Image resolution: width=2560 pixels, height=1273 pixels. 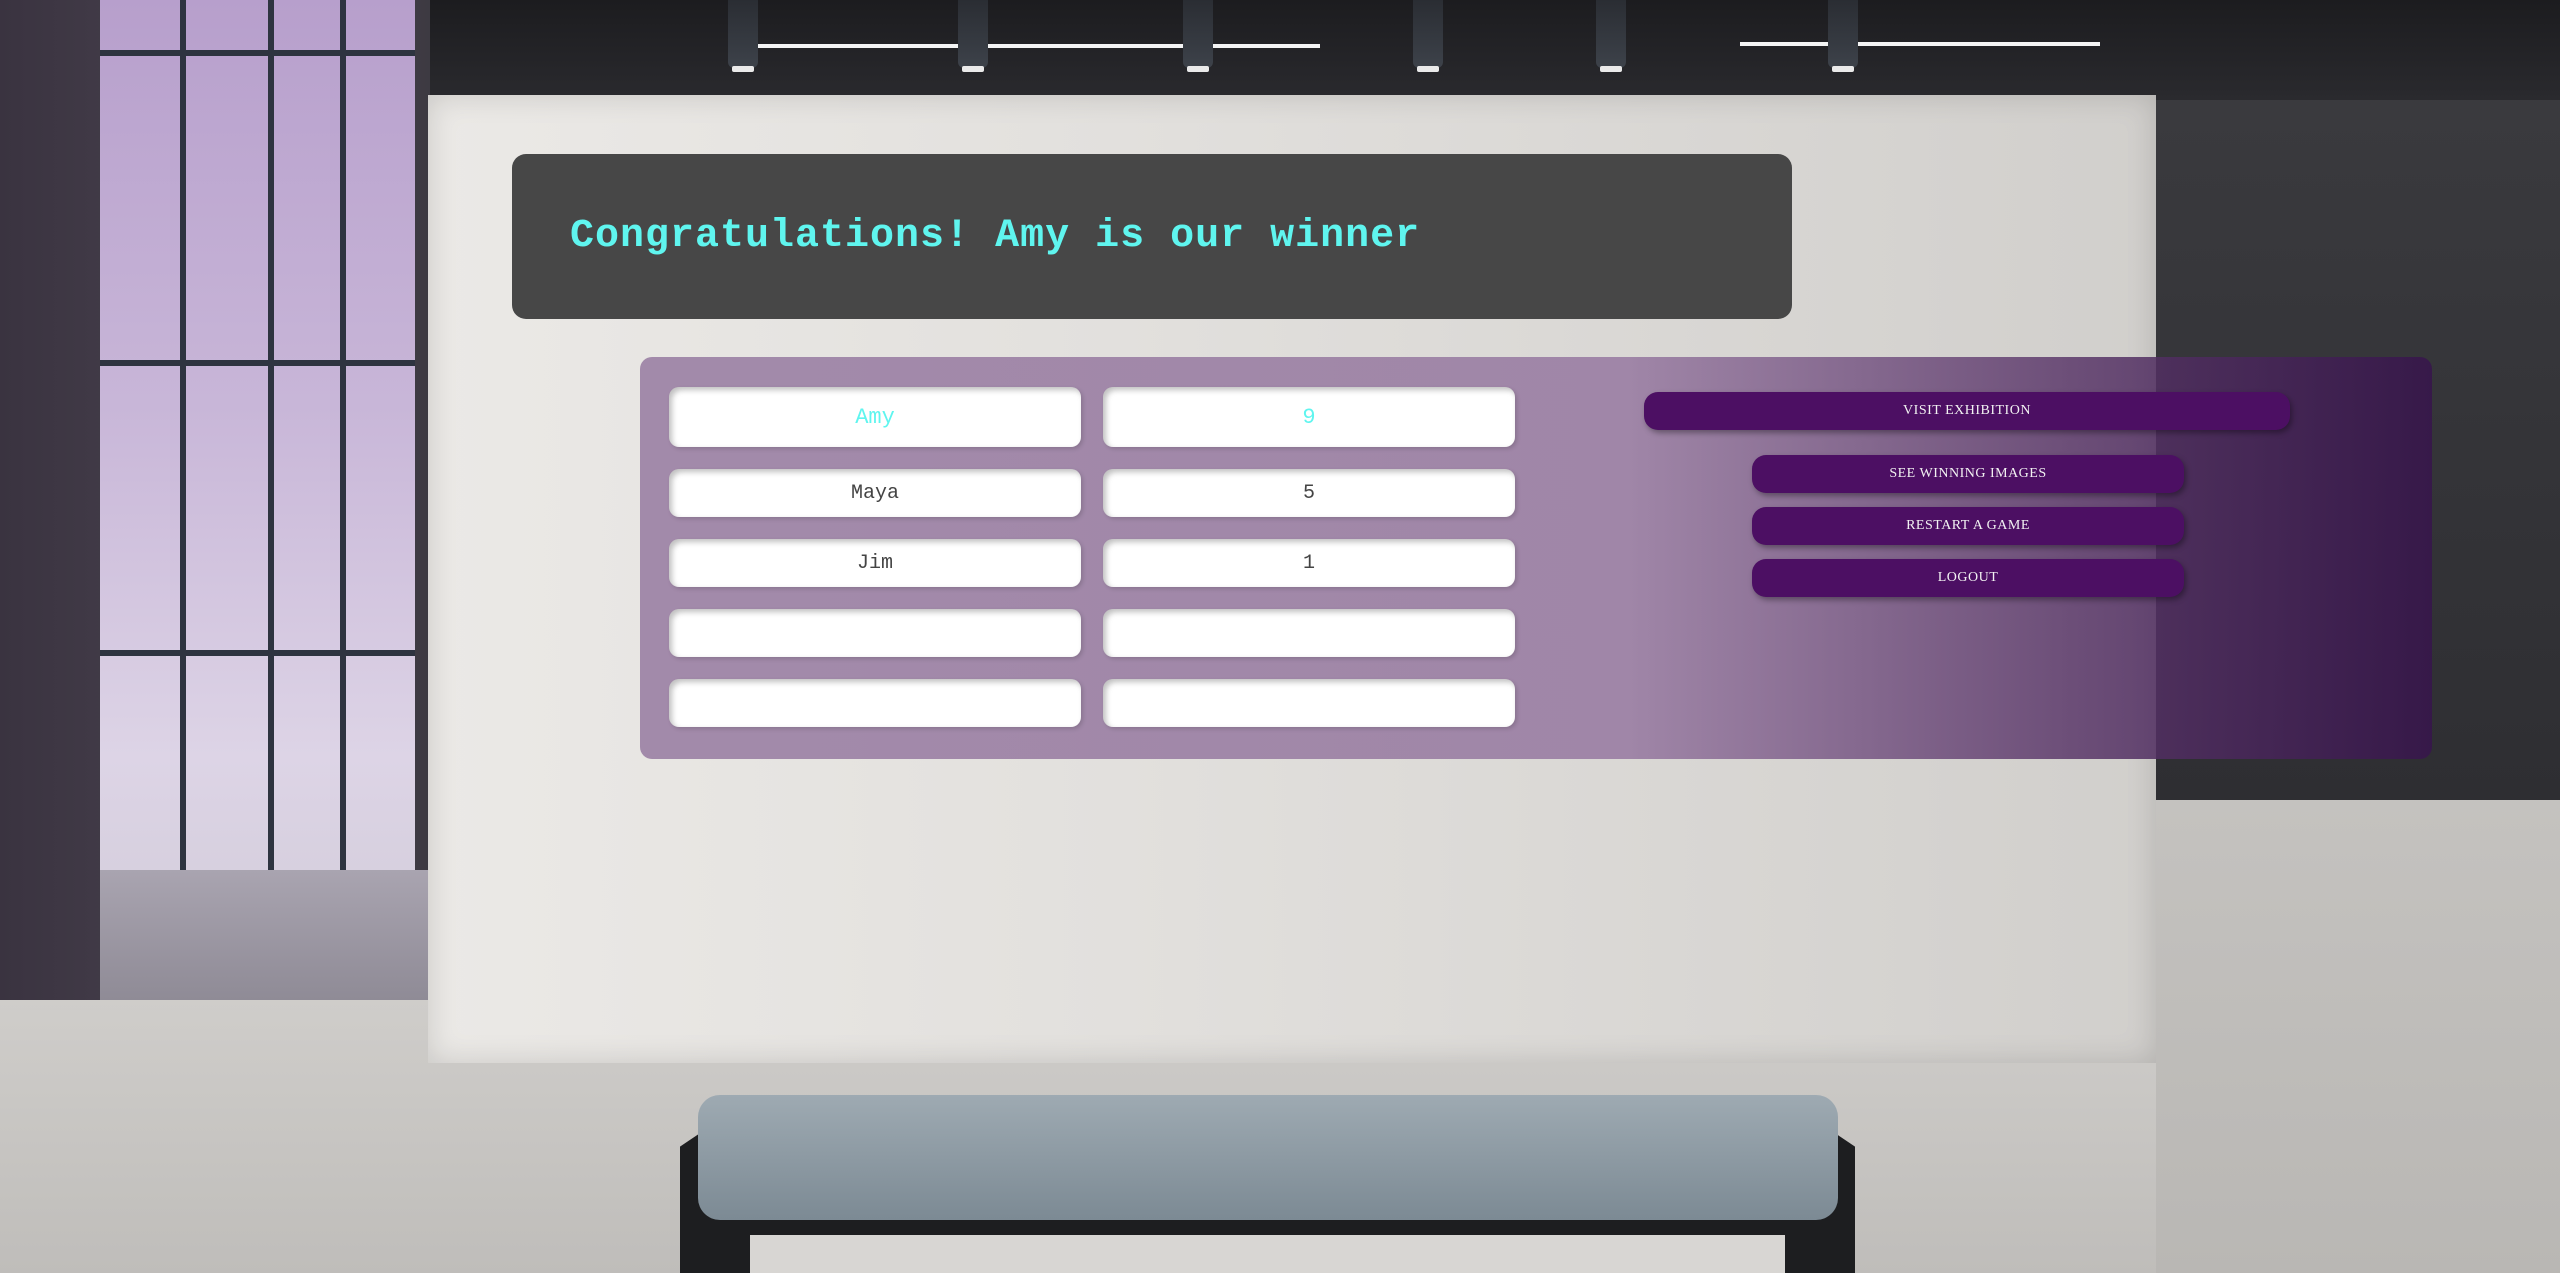 I want to click on winner-message: Congratulations! Amy is our winner, so click(x=995, y=236).